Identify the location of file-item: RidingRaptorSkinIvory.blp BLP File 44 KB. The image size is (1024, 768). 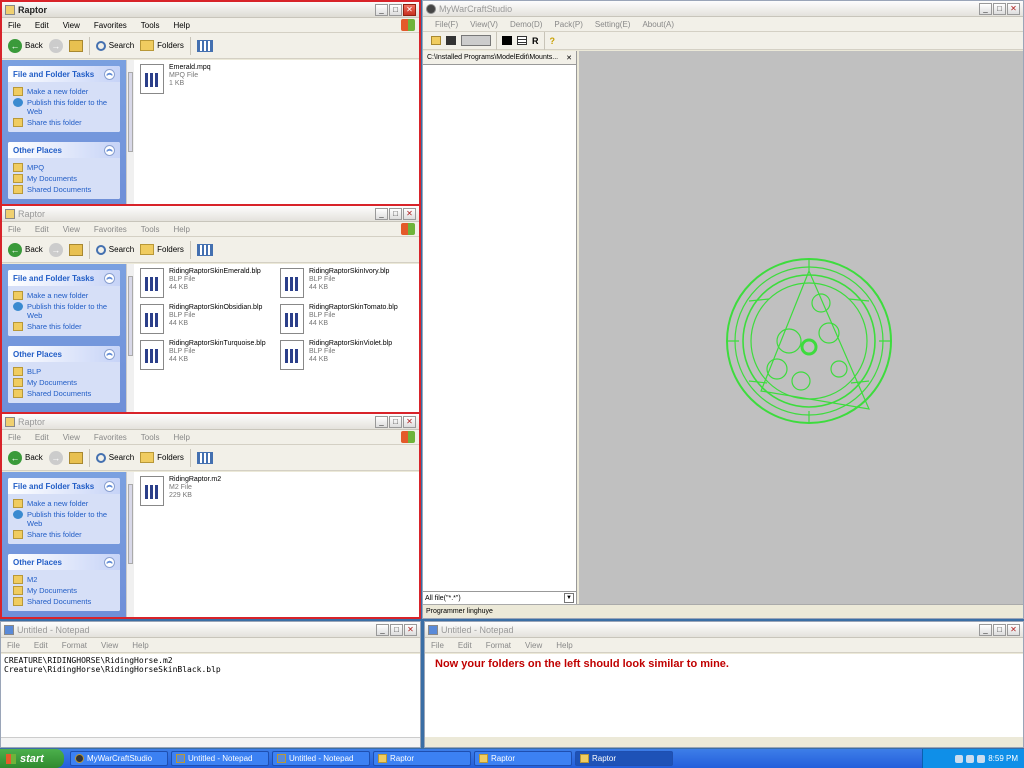
(334, 283).